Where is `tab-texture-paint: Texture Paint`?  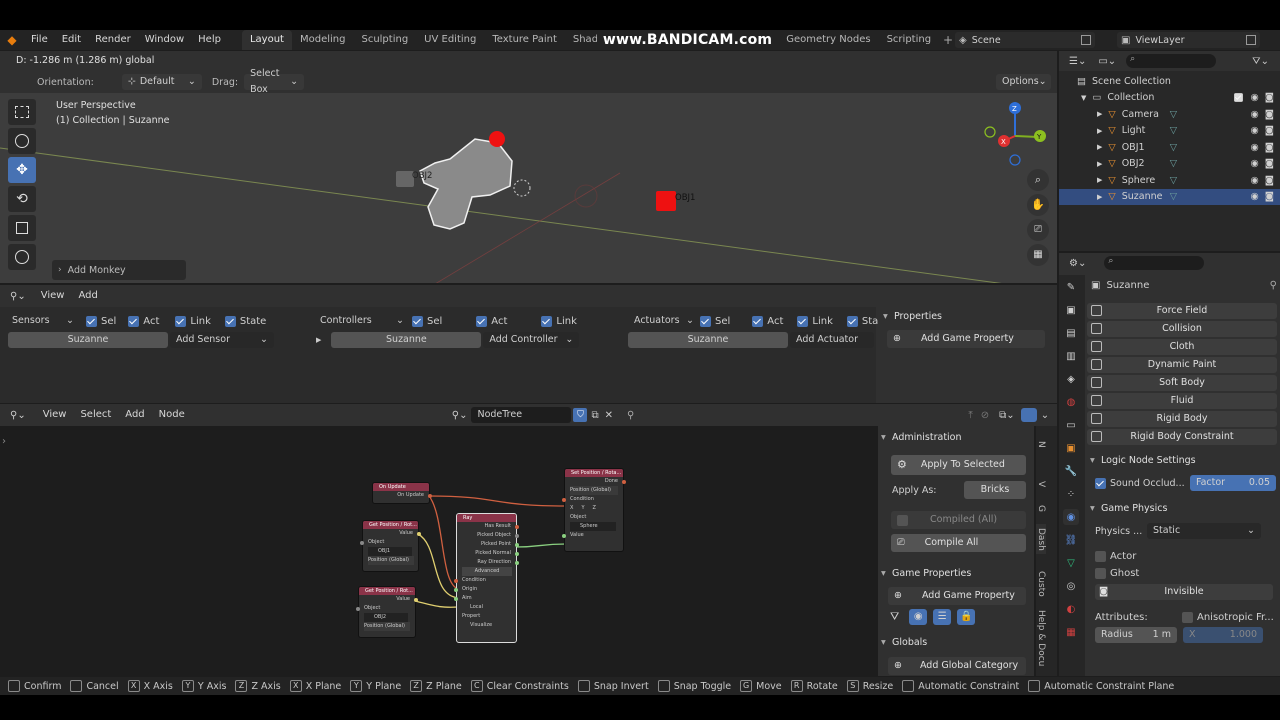
tab-texture-paint: Texture Paint is located at coordinates (524, 40).